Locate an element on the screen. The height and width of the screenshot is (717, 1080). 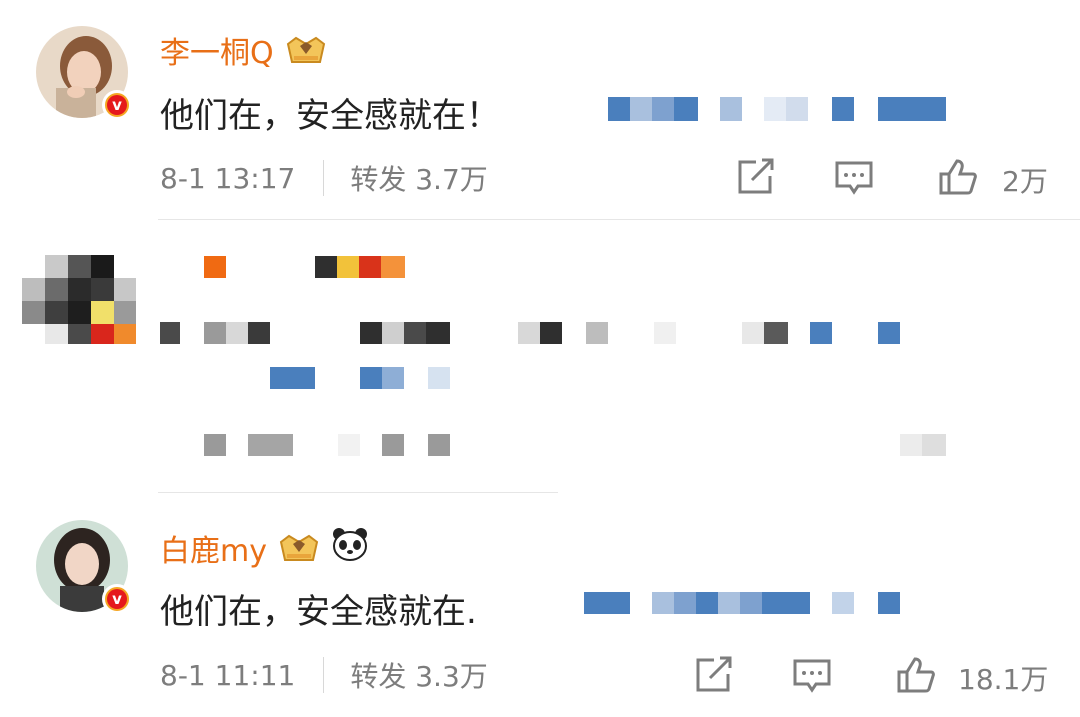
avatar: v is located at coordinates (84, 567).